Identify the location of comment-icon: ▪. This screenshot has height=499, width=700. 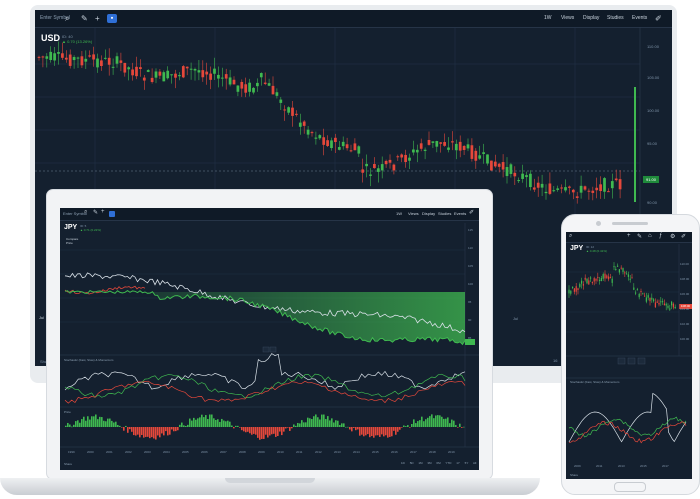
(112, 18).